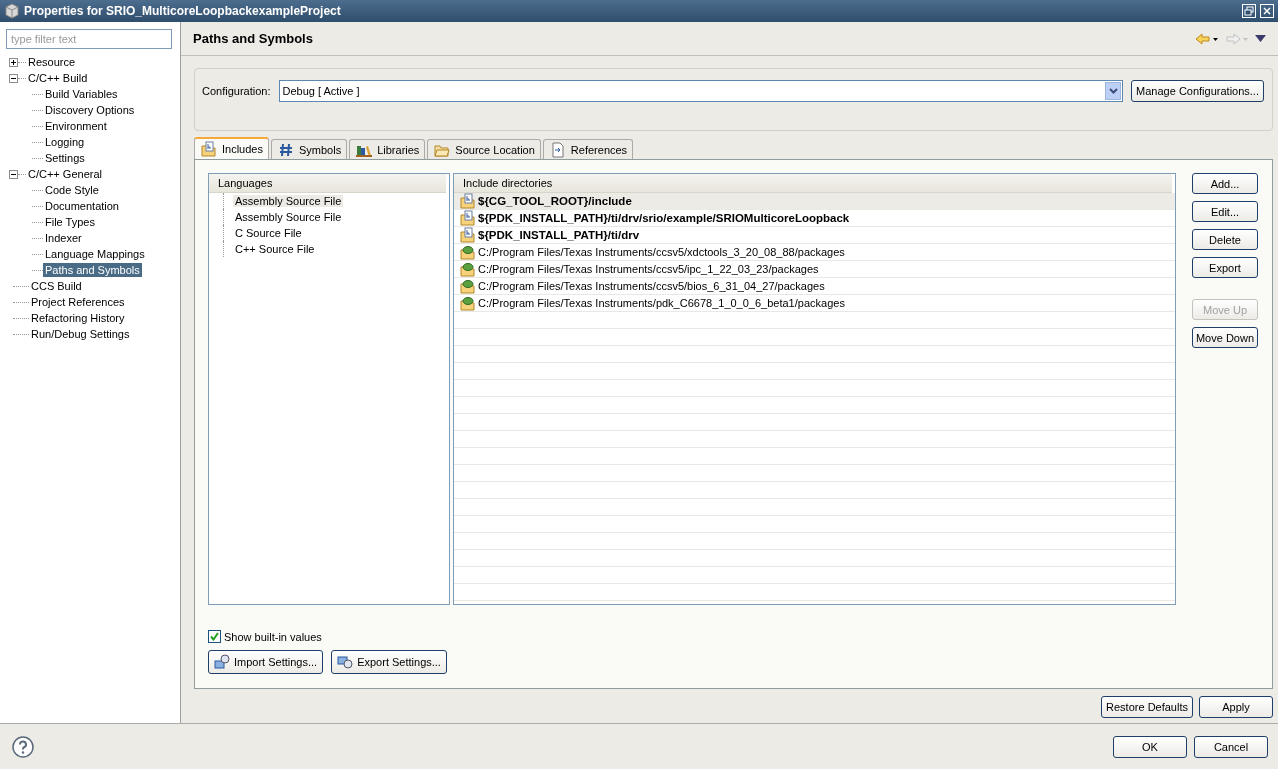  I want to click on tree-item: Language Mappings, so click(95, 254).